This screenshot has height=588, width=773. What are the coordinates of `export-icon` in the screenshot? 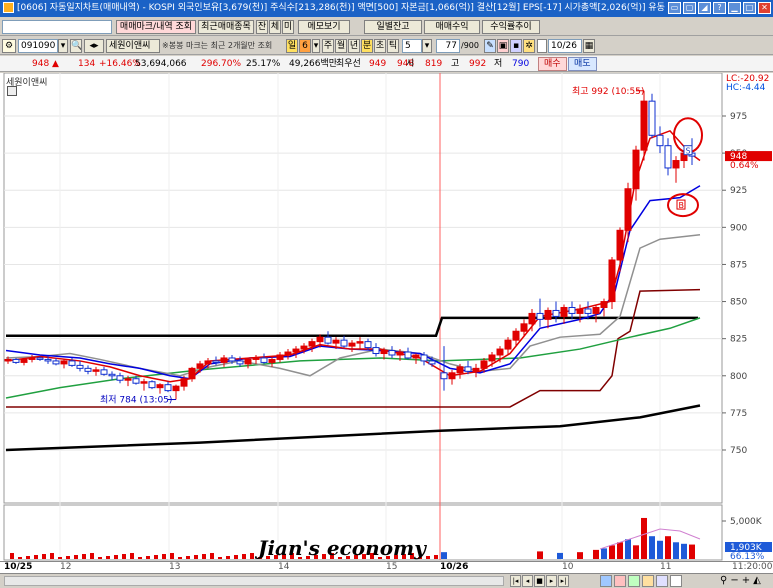 It's located at (676, 581).